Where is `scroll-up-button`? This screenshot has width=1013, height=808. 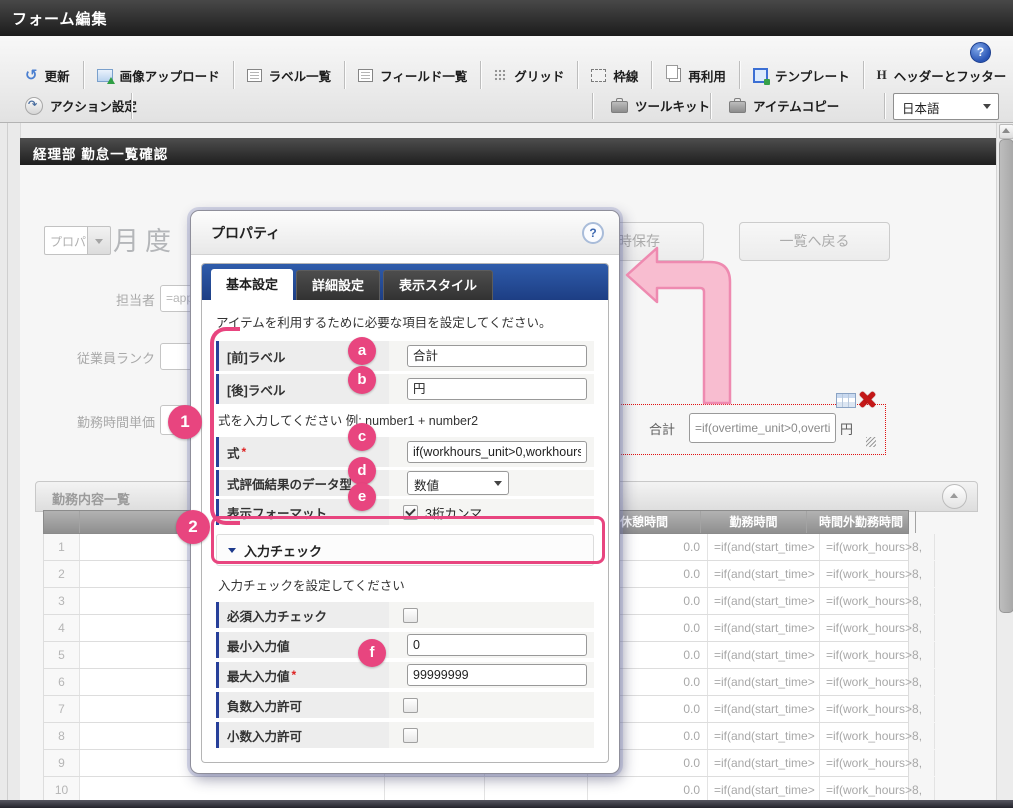 scroll-up-button is located at coordinates (1006, 131).